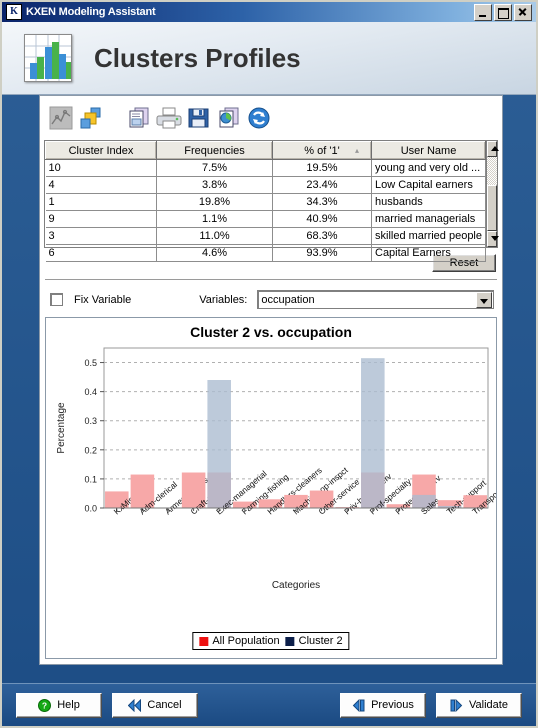 The height and width of the screenshot is (728, 538). I want to click on validate-button-label: Validate, so click(488, 705).